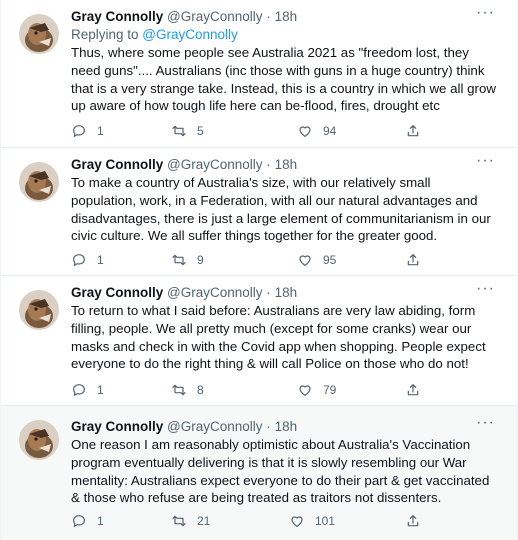 Image resolution: width=518 pixels, height=540 pixels. What do you see at coordinates (200, 131) in the screenshot?
I see `retweet-count: 5` at bounding box center [200, 131].